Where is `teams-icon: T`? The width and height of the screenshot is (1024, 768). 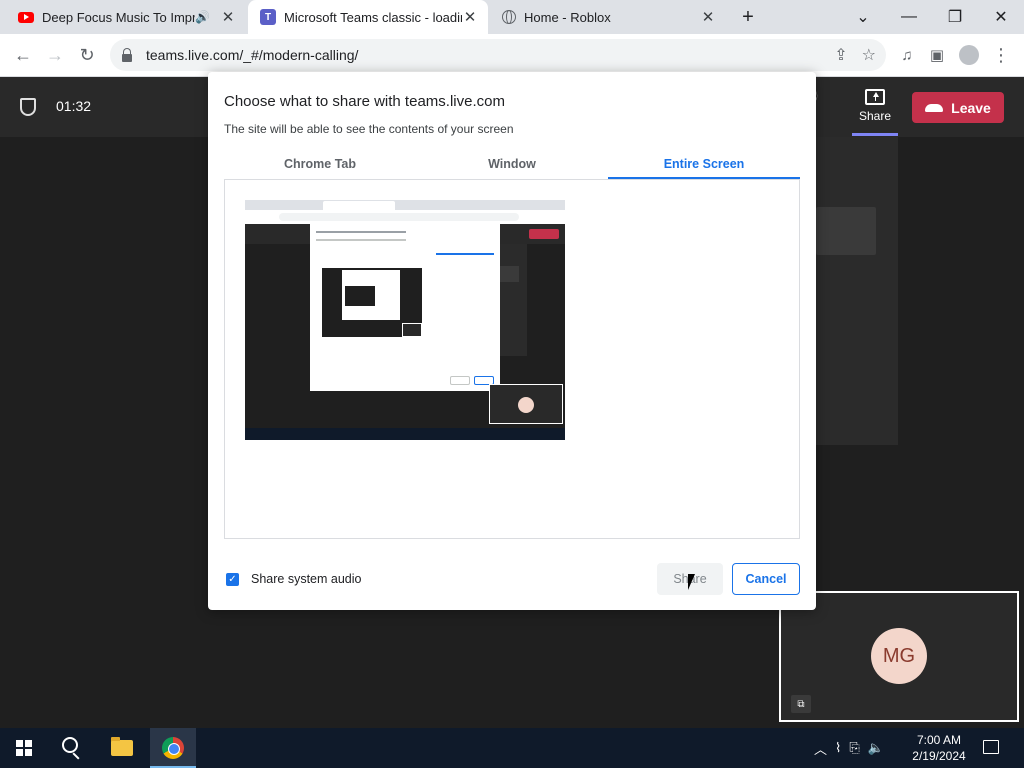
teams-icon: T is located at coordinates (268, 17).